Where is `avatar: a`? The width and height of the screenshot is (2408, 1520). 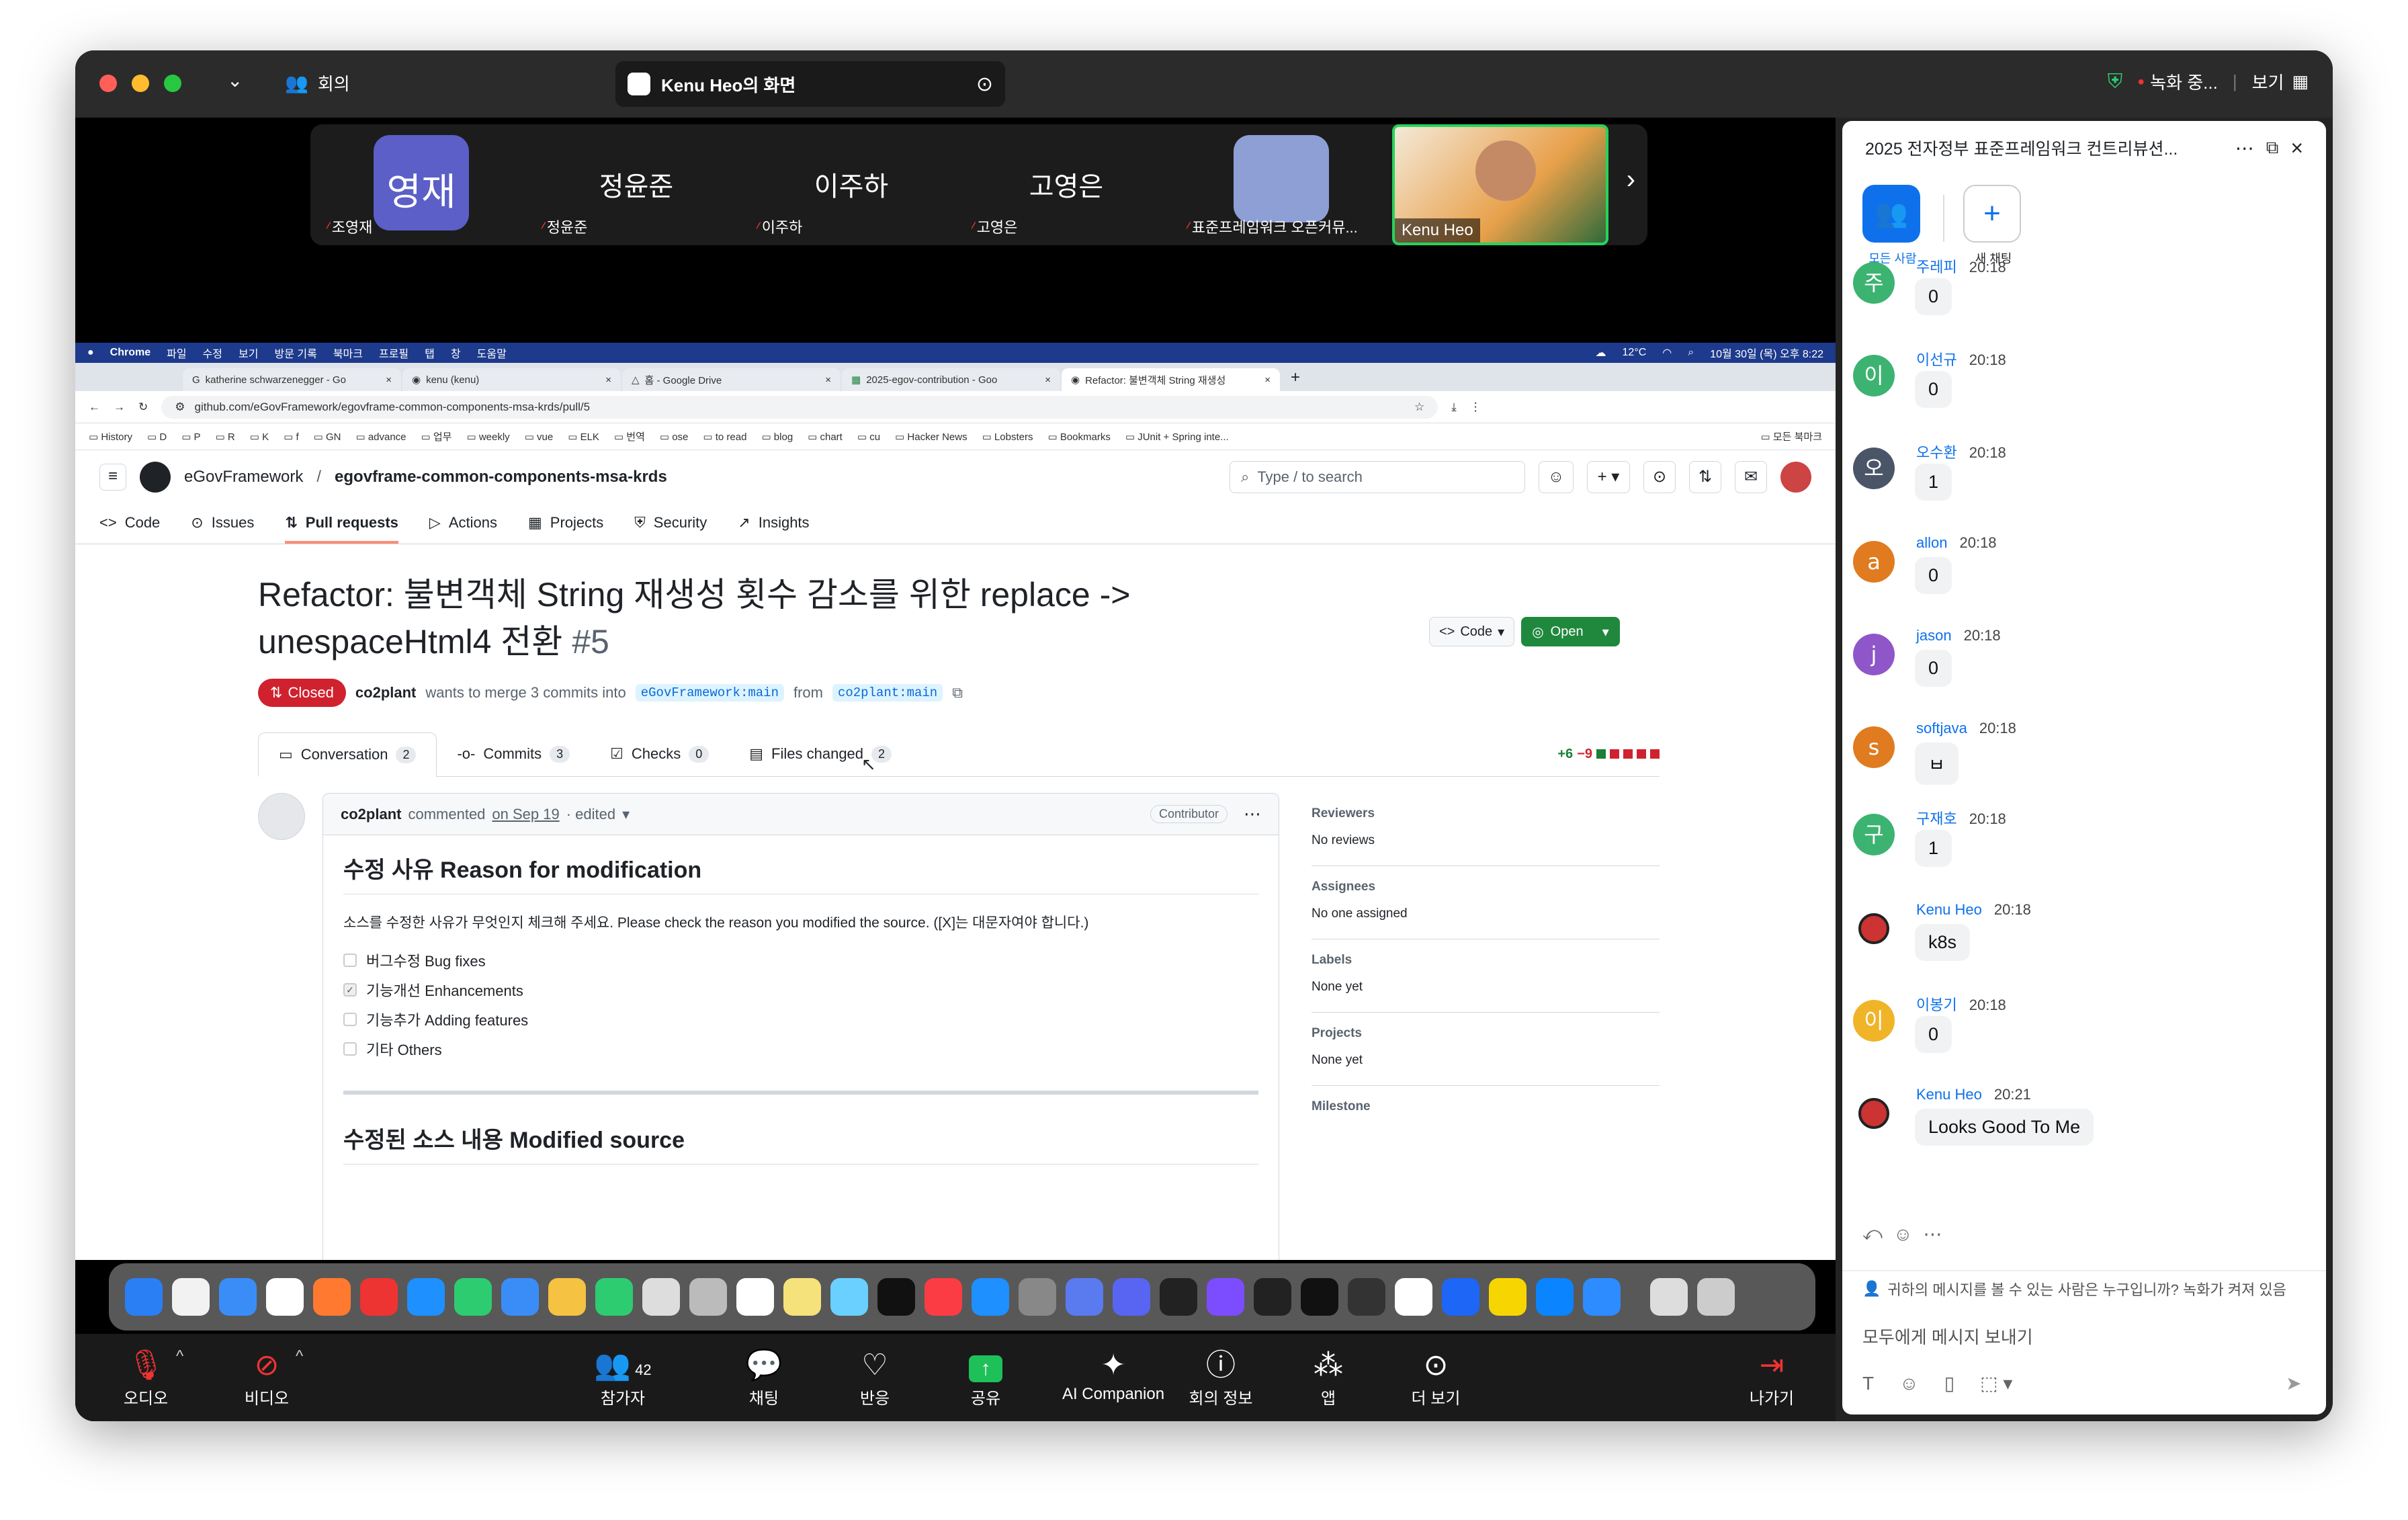
avatar: a is located at coordinates (1874, 562).